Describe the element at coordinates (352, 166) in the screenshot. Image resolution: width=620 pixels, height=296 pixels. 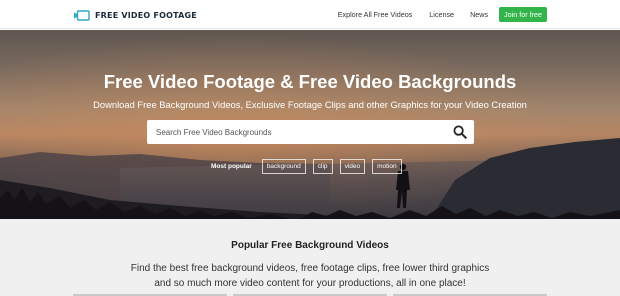
I see `tag-video: video` at that location.